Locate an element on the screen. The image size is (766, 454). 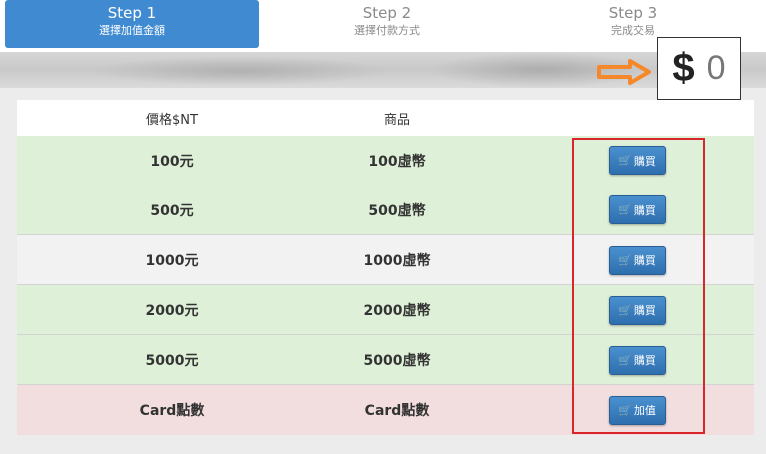
step-subtitle: 選擇加值金額 is located at coordinates (132, 30).